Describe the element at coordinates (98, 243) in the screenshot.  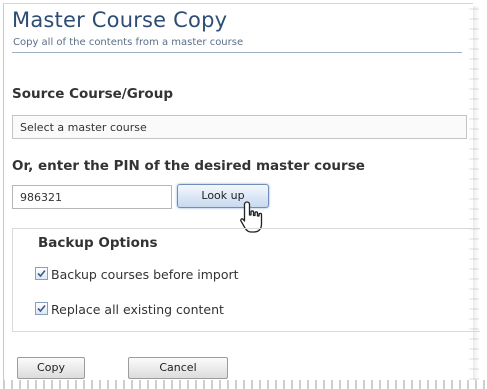
I see `backup-options-title: Backup Options` at that location.